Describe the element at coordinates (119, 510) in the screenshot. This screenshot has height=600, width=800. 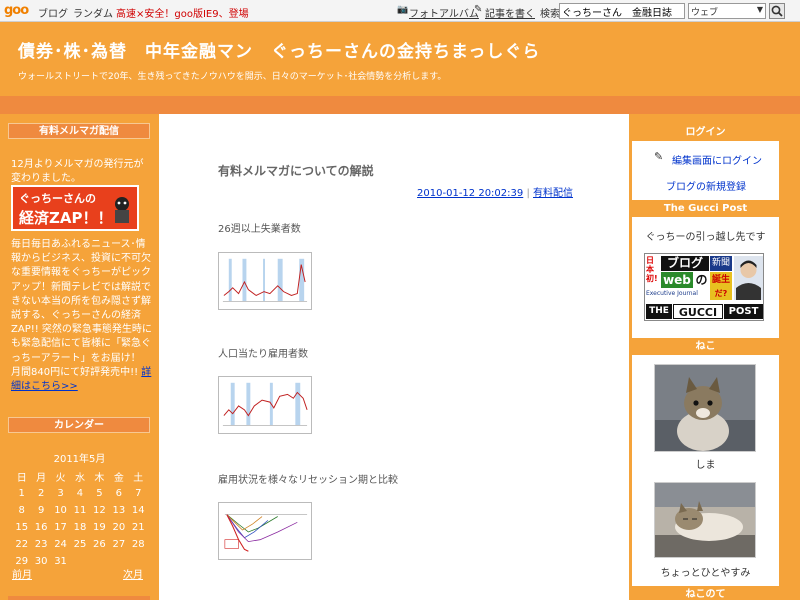
I see `calendar-day: 13` at that location.